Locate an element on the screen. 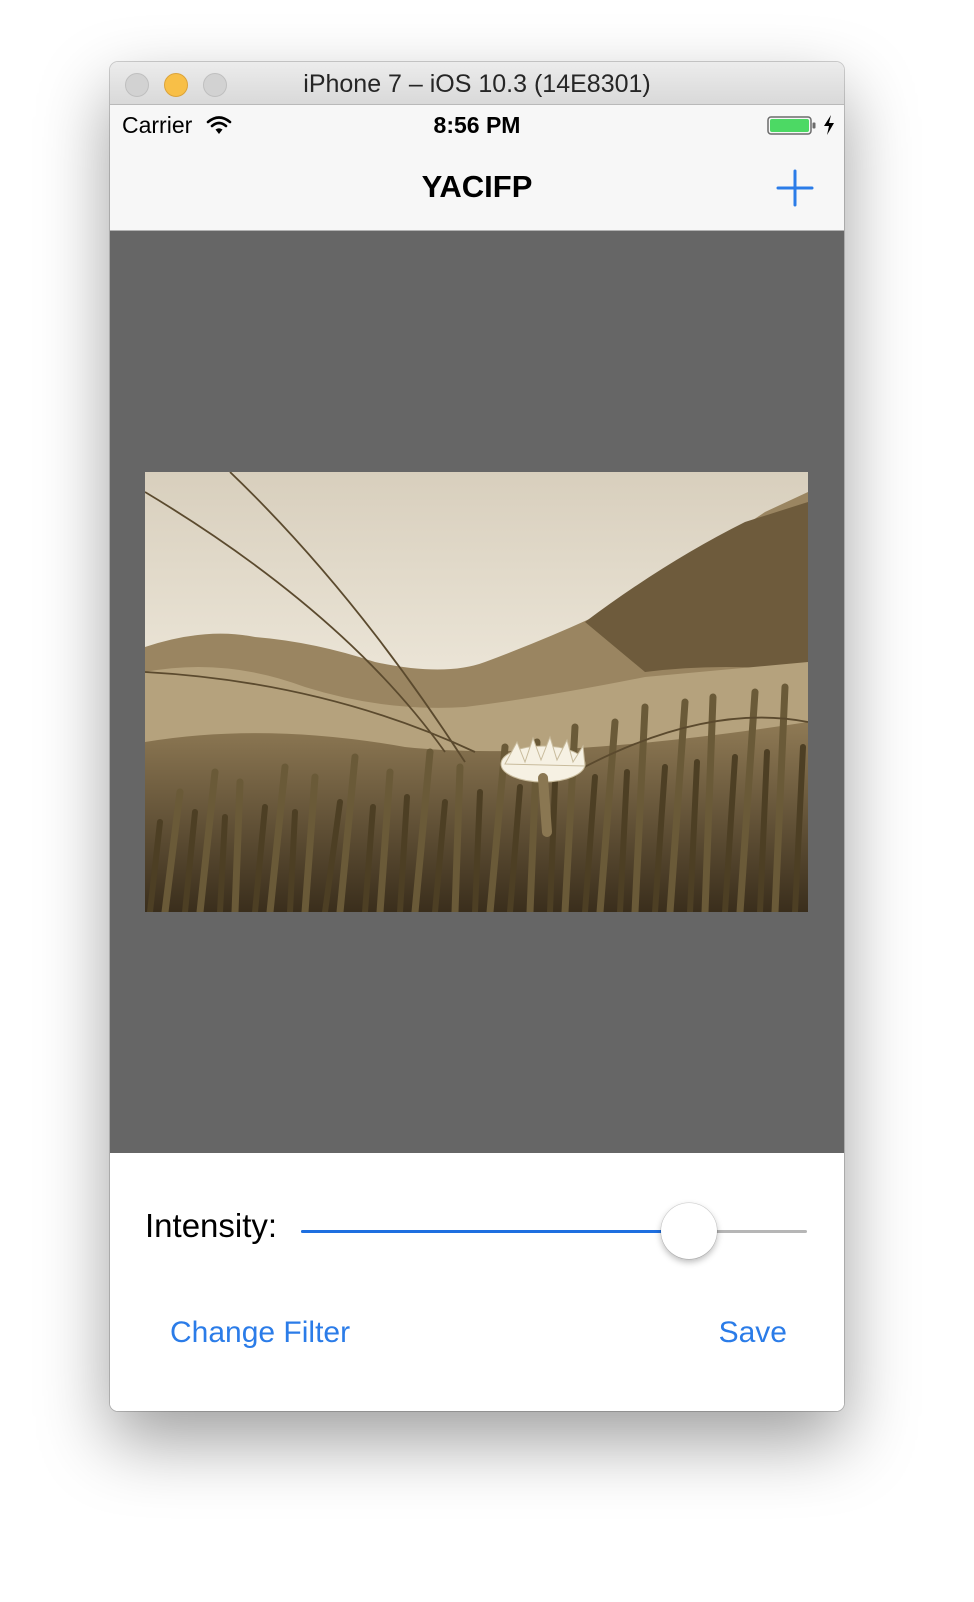 This screenshot has width=974, height=1602. window-title: iPhone 7 – iOS 10.3 (14E8301) is located at coordinates (477, 84).